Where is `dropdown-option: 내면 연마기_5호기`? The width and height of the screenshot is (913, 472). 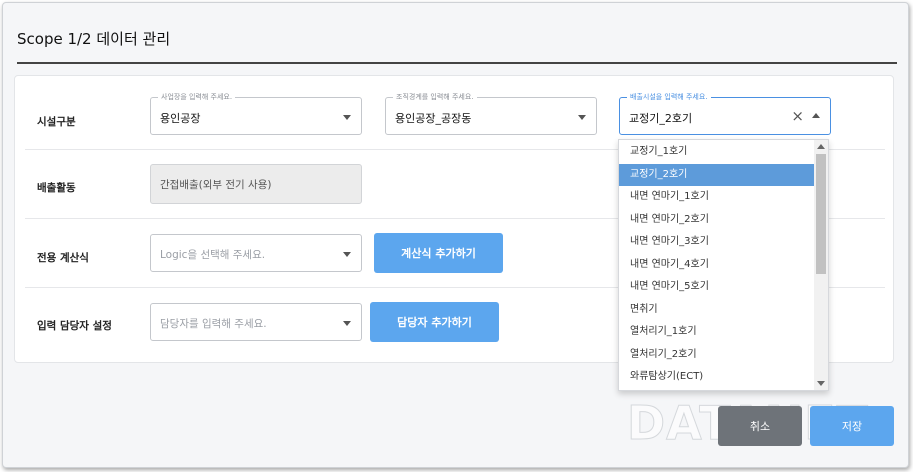
dropdown-option: 내면 연마기_5호기 is located at coordinates (717, 287).